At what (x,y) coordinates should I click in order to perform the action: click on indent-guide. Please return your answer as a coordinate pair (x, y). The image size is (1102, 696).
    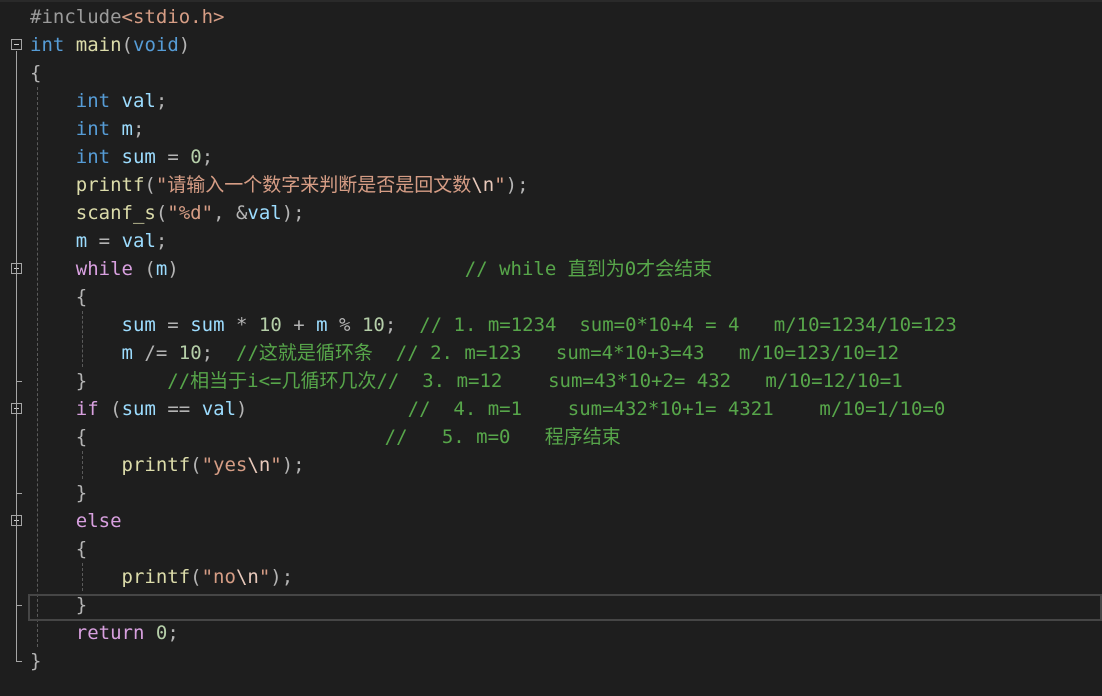
    Looking at the image, I should click on (37, 367).